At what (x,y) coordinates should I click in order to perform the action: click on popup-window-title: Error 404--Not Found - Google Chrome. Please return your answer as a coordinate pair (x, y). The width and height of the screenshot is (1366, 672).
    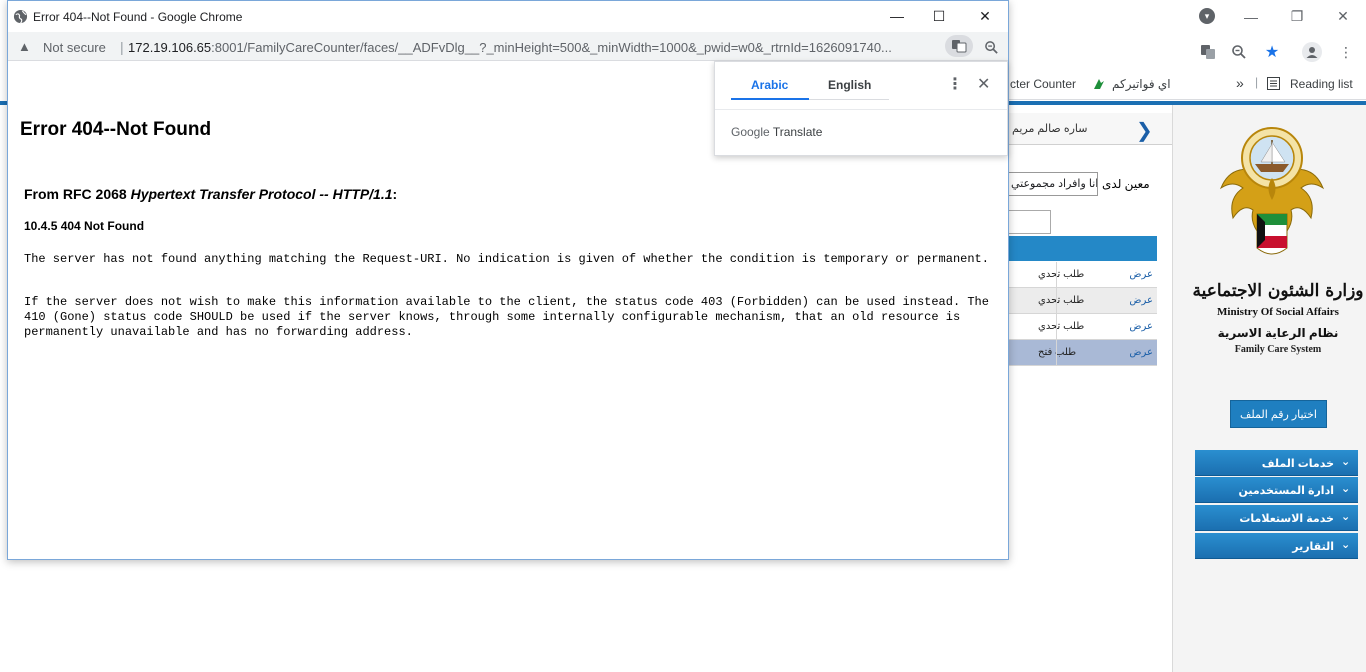
    Looking at the image, I should click on (138, 17).